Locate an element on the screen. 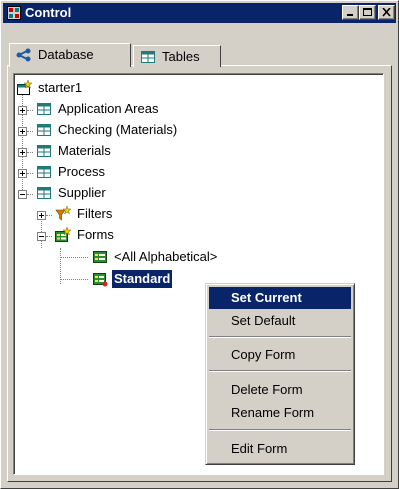  menu-item-copy-form: Copy Form is located at coordinates (280, 355).